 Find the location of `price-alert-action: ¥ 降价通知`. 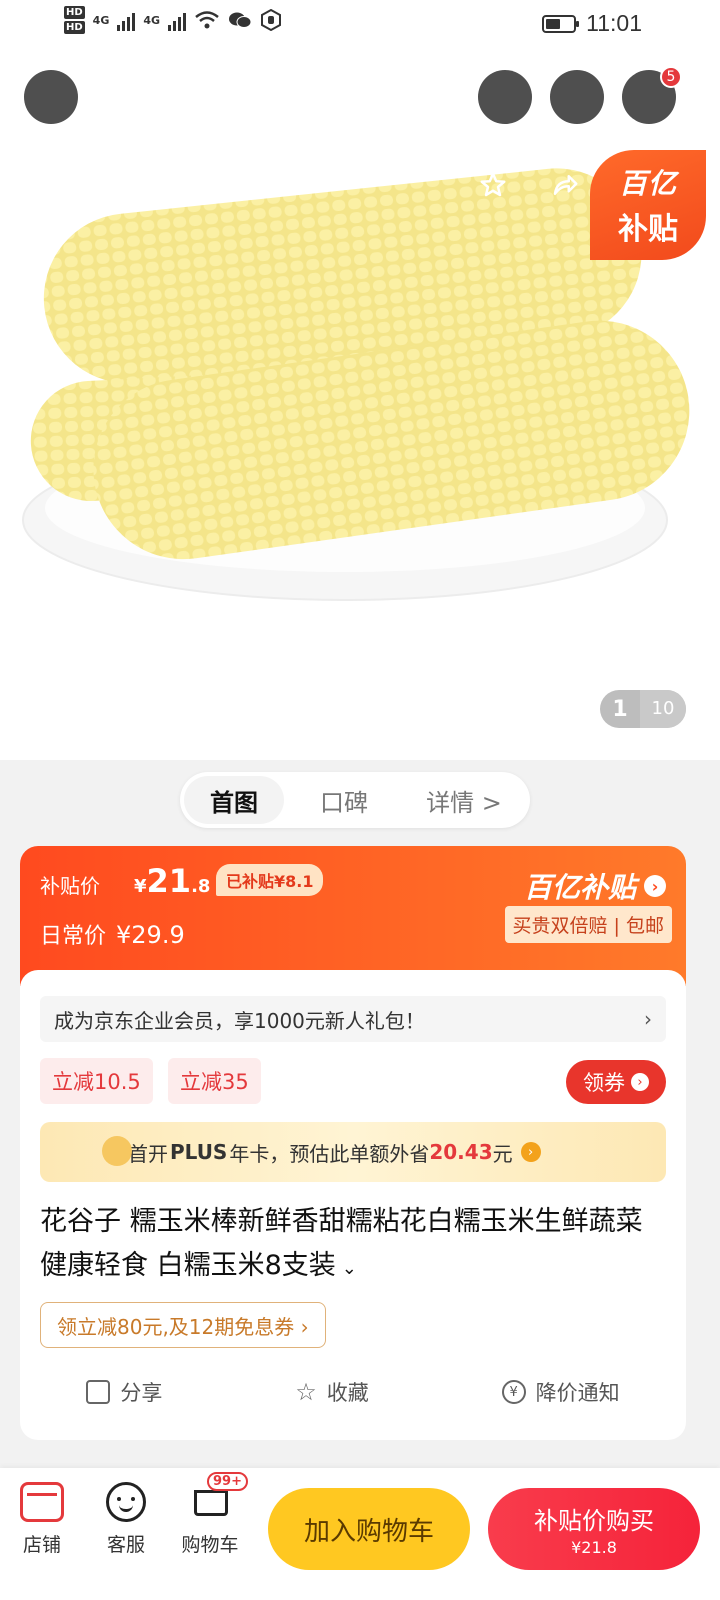

price-alert-action: ¥ 降价通知 is located at coordinates (560, 1392).